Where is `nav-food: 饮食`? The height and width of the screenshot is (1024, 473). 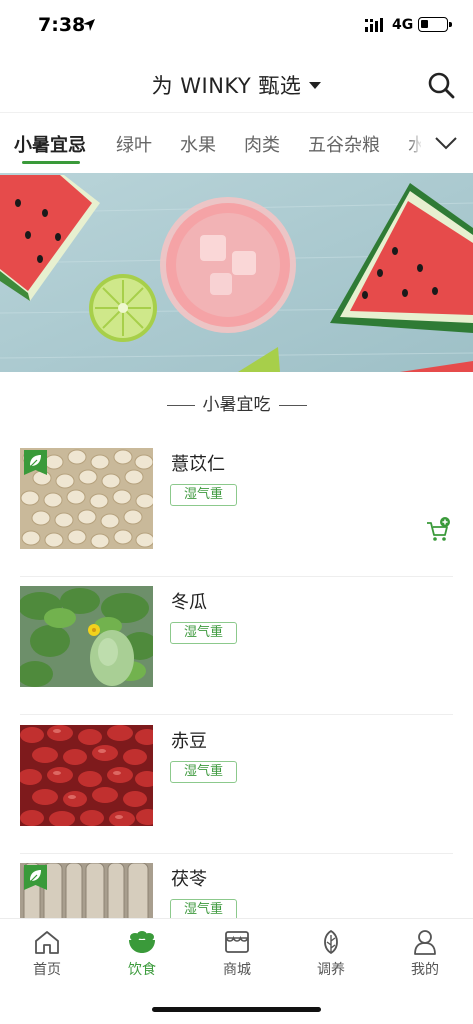 nav-food: 饮食 is located at coordinates (142, 954).